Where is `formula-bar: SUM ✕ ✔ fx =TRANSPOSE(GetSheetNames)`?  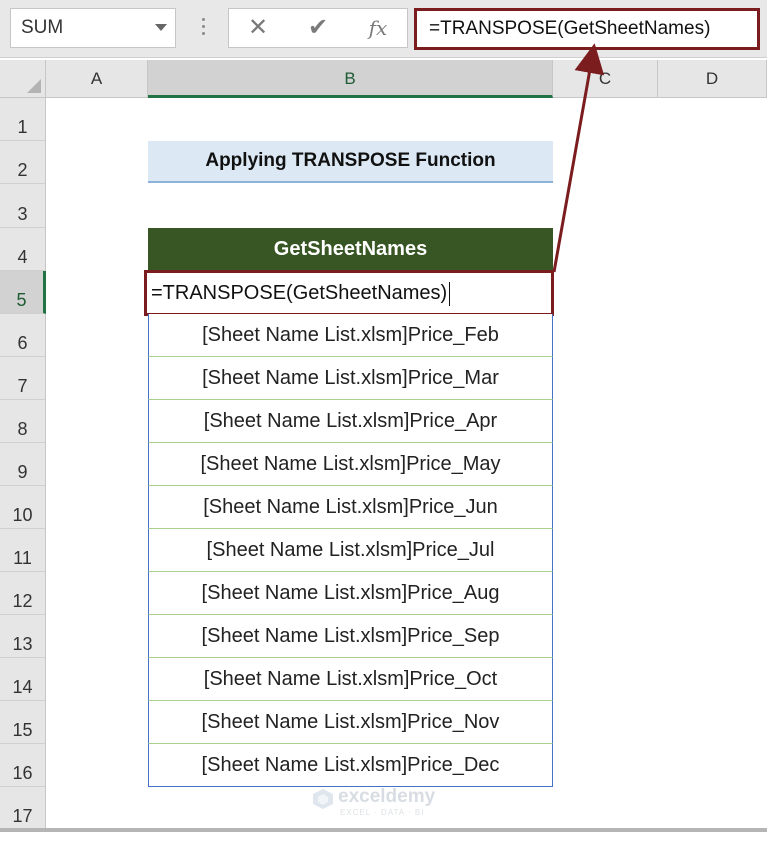 formula-bar: SUM ✕ ✔ fx =TRANSPOSE(GetSheetNames) is located at coordinates (383, 29).